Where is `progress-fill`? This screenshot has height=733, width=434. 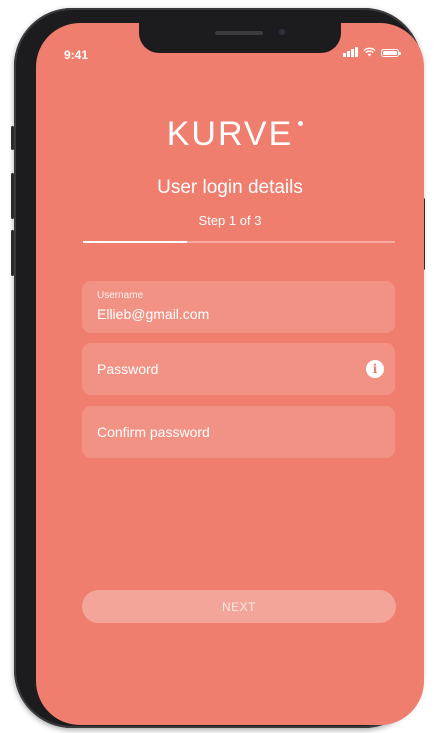
progress-fill is located at coordinates (135, 242).